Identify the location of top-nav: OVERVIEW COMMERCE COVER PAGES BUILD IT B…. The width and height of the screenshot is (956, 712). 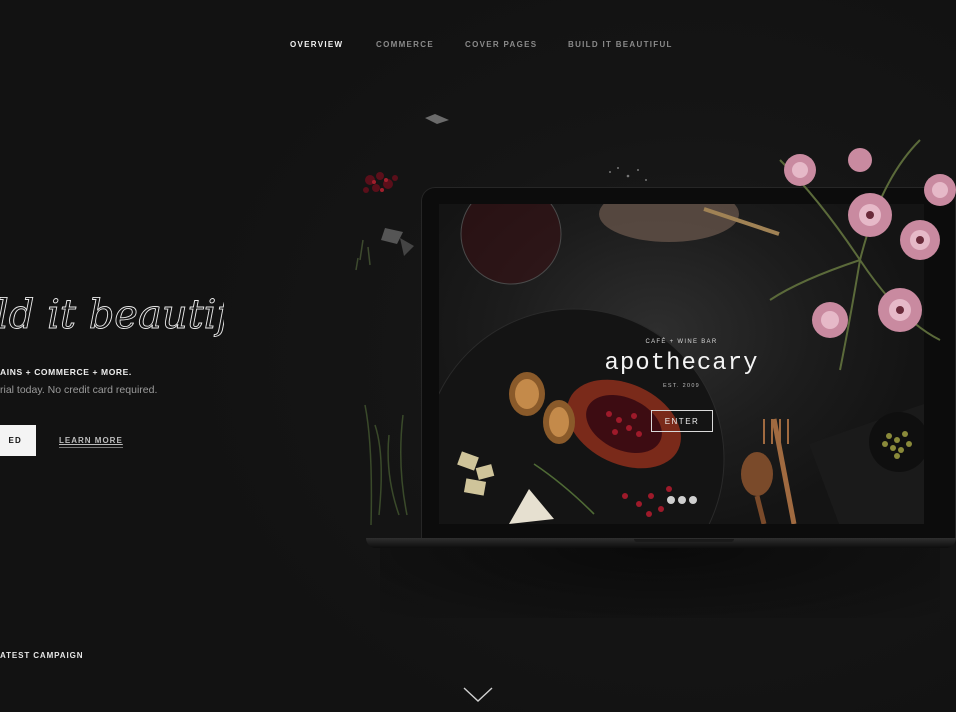
(478, 46).